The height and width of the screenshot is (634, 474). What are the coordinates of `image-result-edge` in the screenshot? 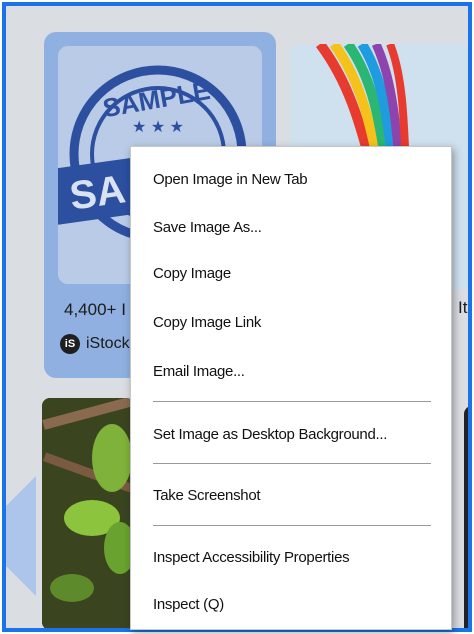 It's located at (466, 517).